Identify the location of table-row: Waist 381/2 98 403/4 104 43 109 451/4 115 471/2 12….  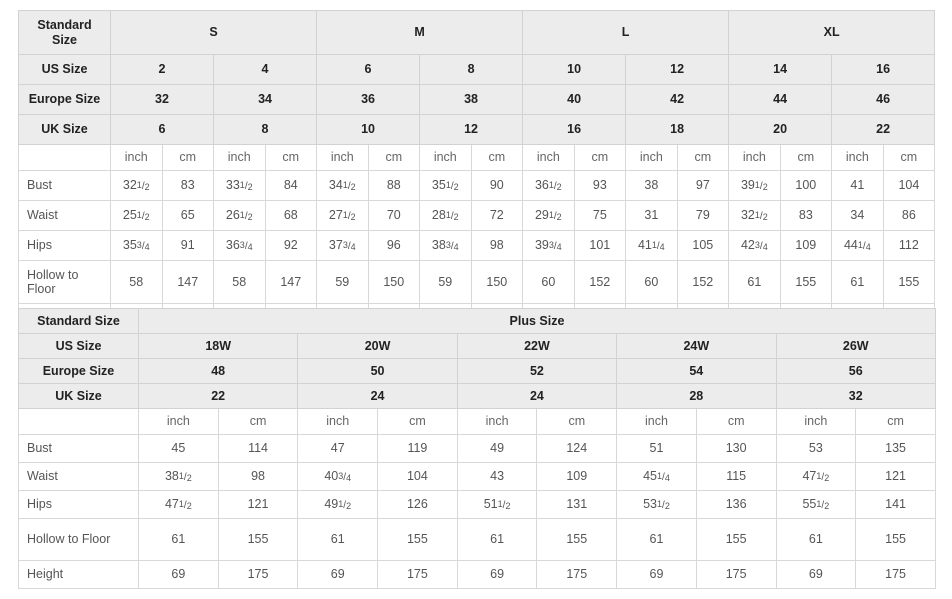
(477, 476).